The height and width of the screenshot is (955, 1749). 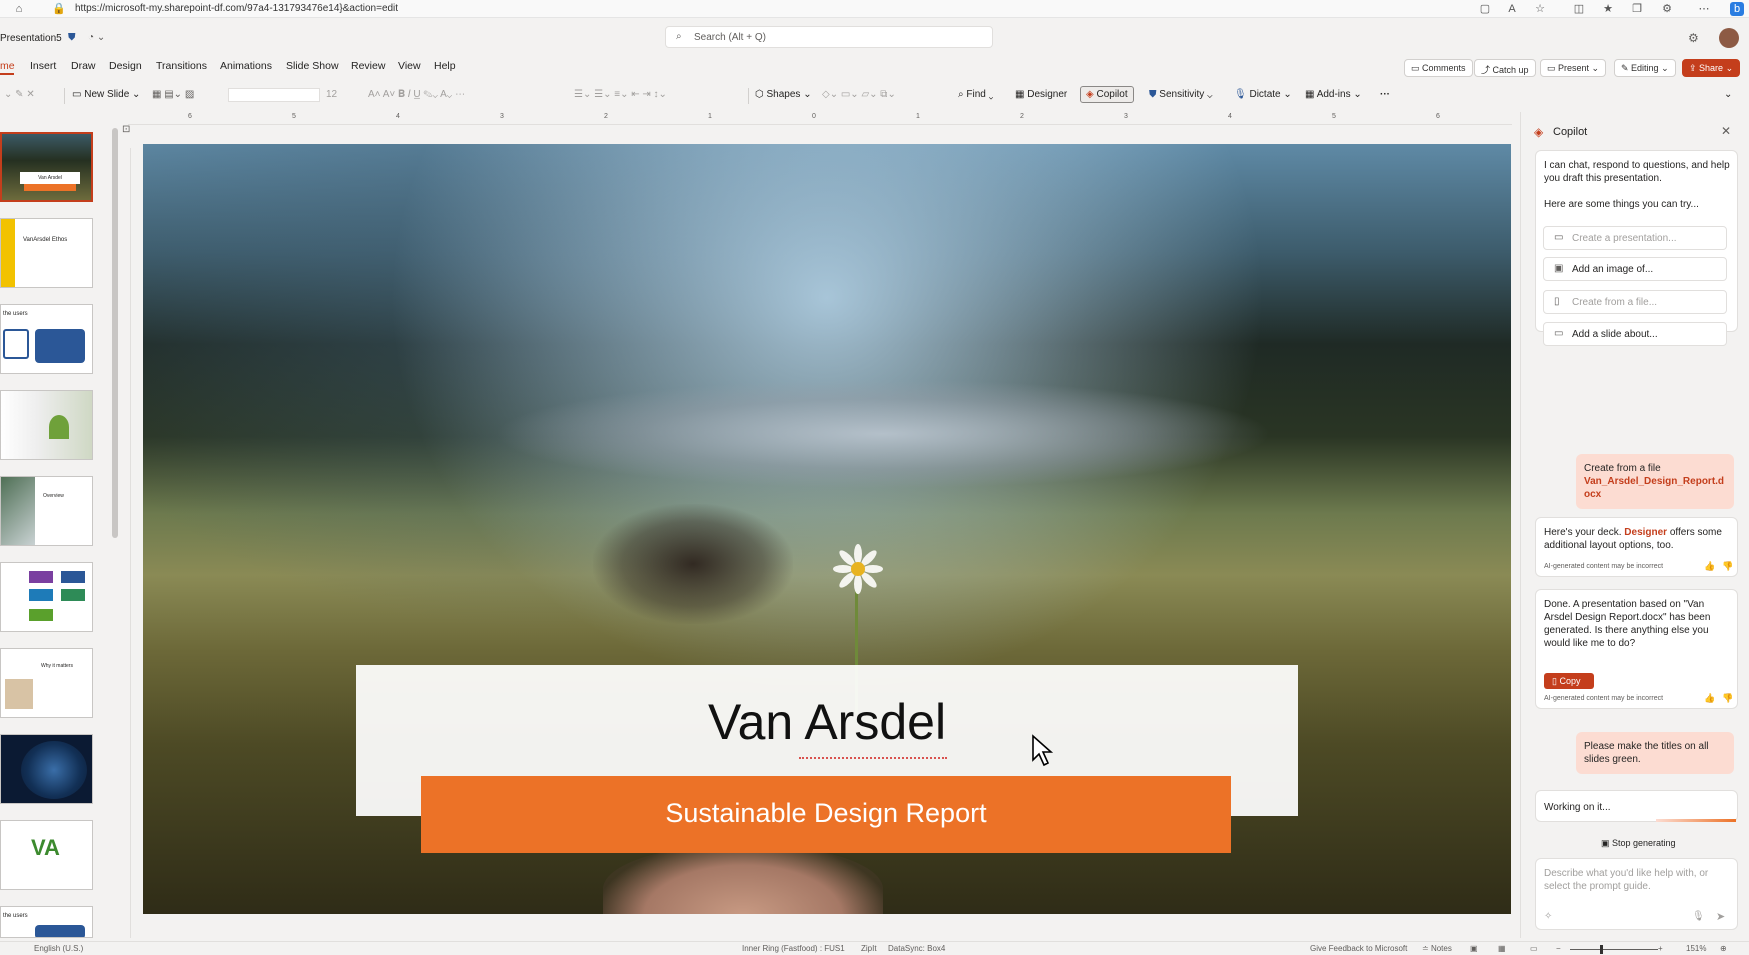 What do you see at coordinates (126, 129) in the screenshot?
I see `ruler-toggle-icon: ⊡` at bounding box center [126, 129].